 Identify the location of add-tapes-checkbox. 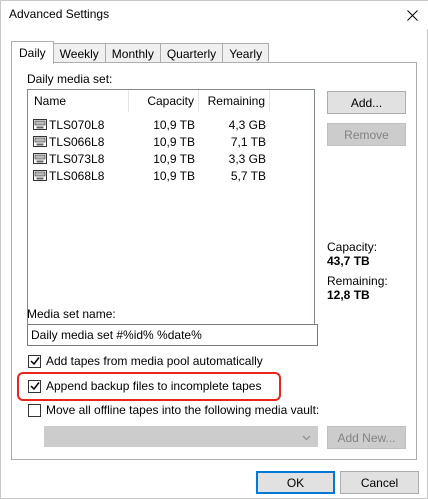
(34, 361).